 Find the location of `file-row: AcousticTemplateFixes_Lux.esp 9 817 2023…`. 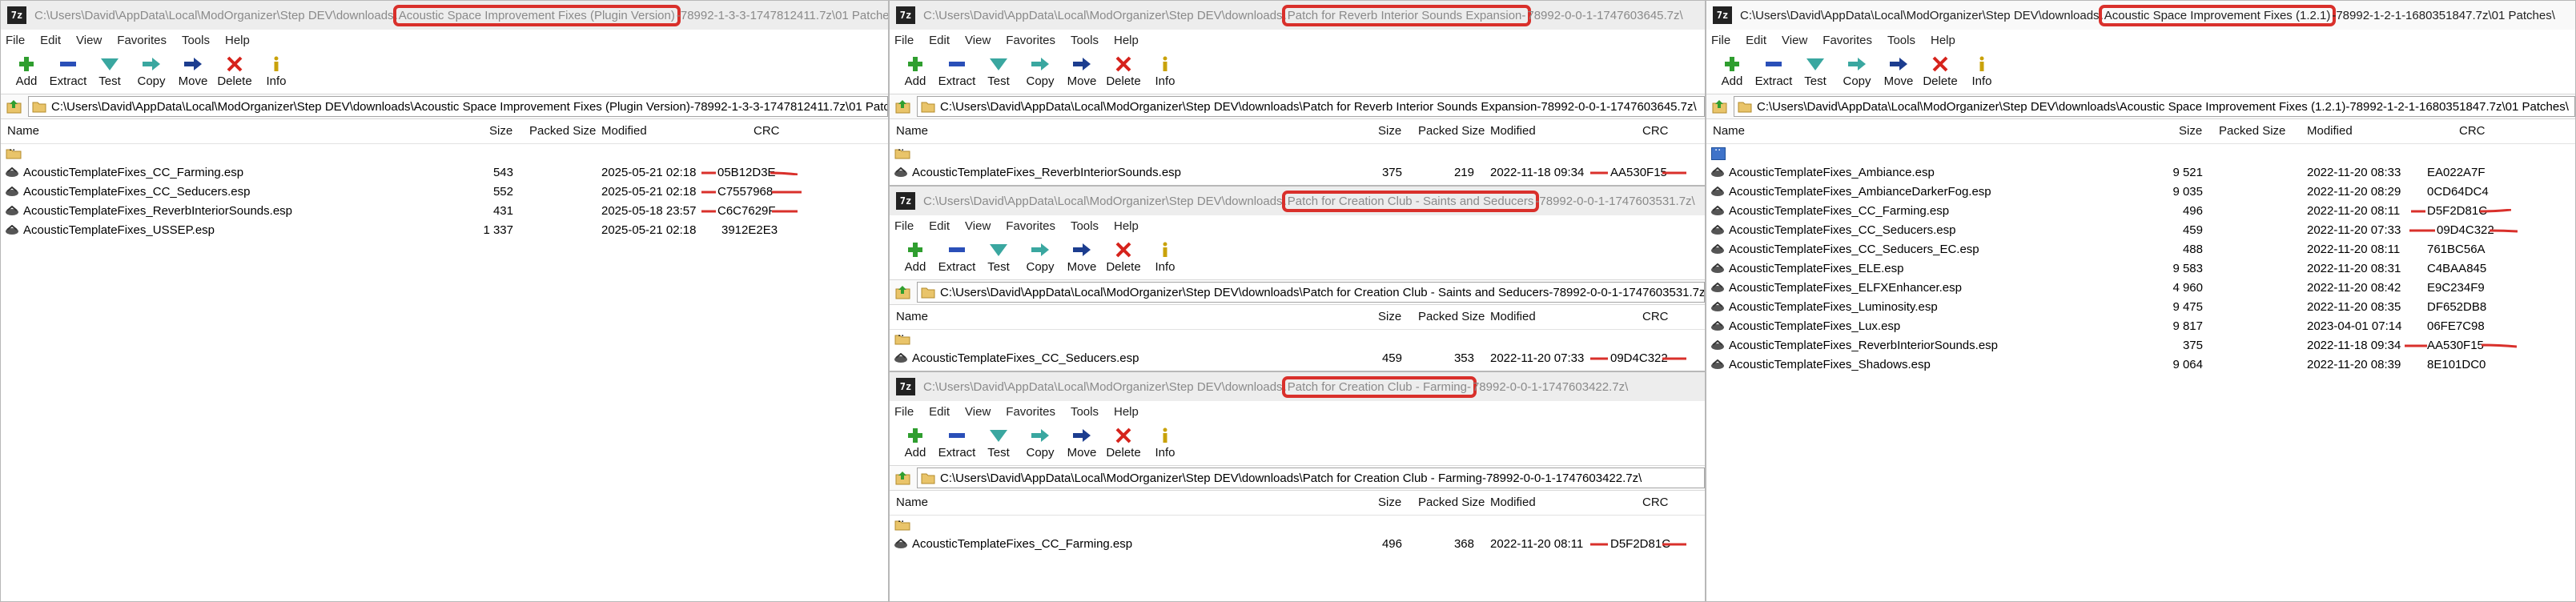

file-row: AcousticTemplateFixes_Lux.esp 9 817 2023… is located at coordinates (2140, 326).